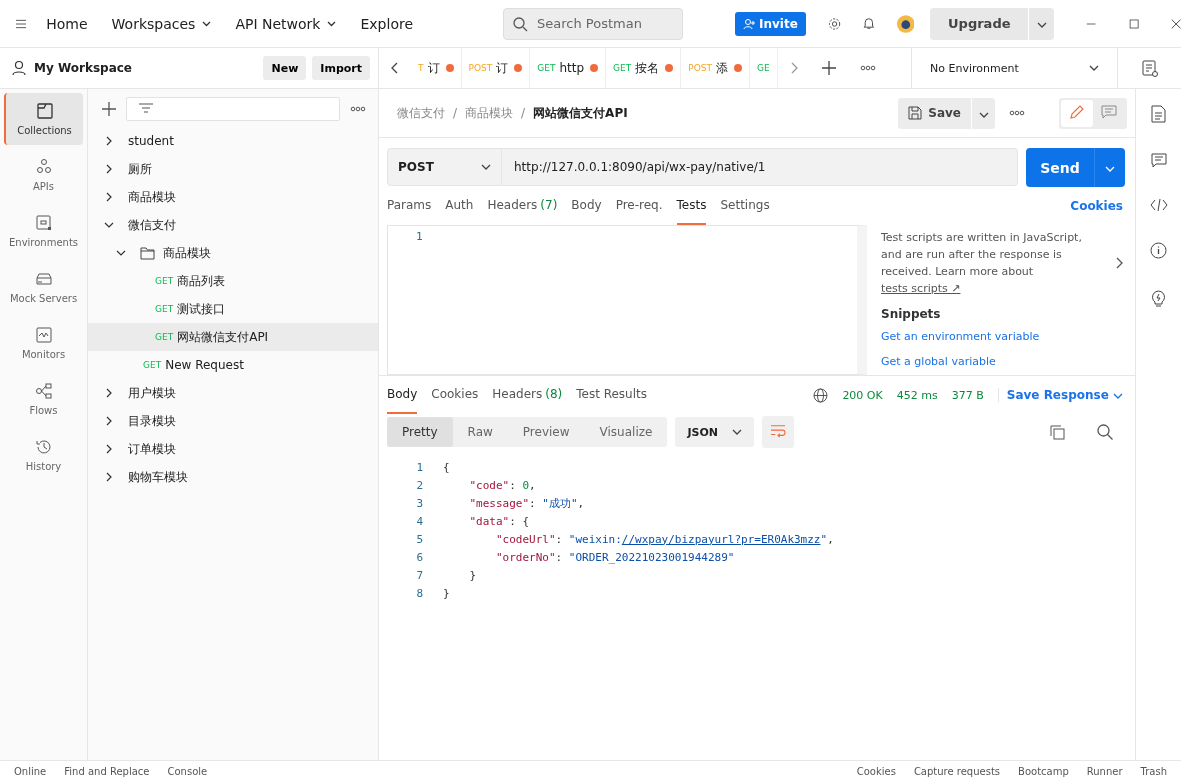  Describe the element at coordinates (233, 225) in the screenshot. I see `collection-item: 微信支付` at that location.